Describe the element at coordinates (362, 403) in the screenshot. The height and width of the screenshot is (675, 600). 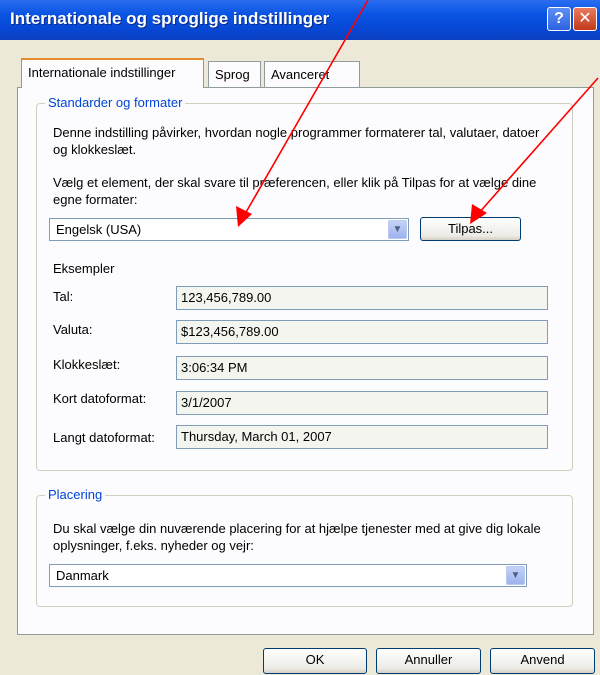
I see `example-short-date-value: 3/1/2007` at that location.